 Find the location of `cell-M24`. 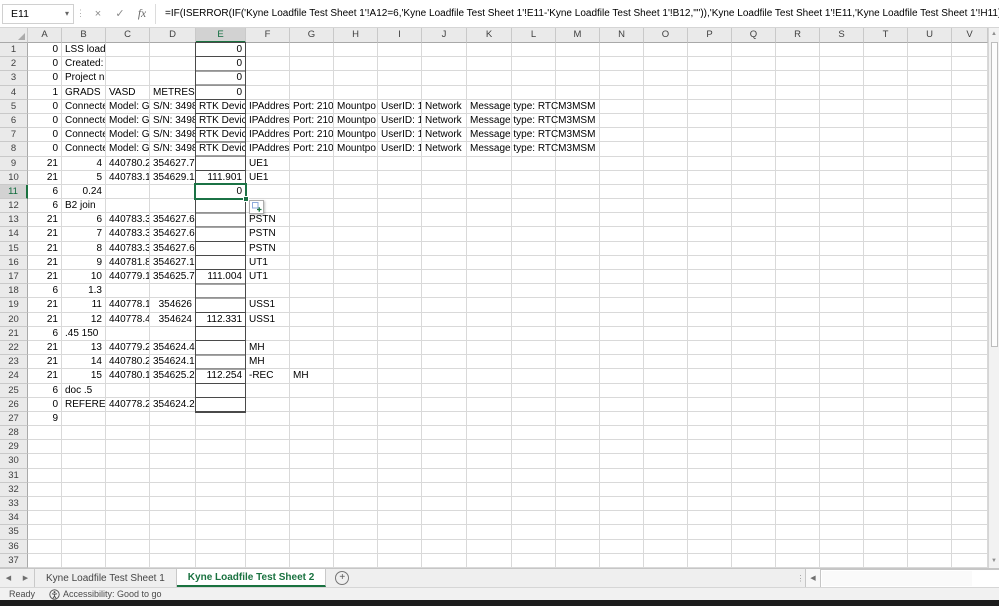

cell-M24 is located at coordinates (578, 376).